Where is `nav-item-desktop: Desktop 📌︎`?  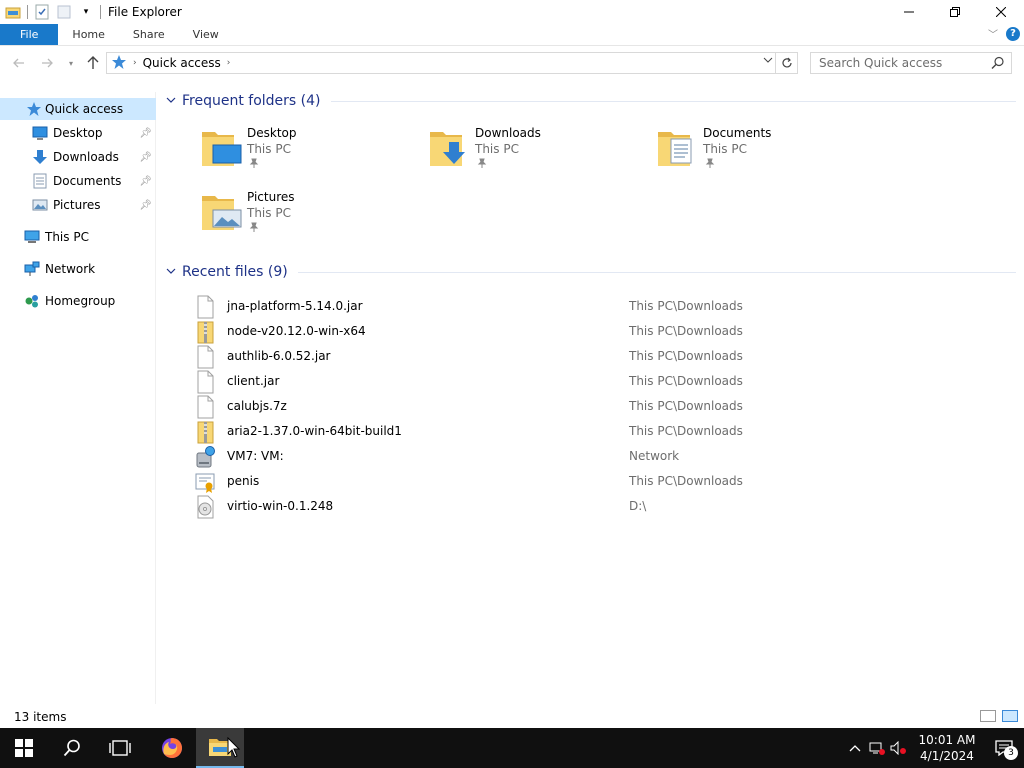 nav-item-desktop: Desktop 📌︎ is located at coordinates (78, 133).